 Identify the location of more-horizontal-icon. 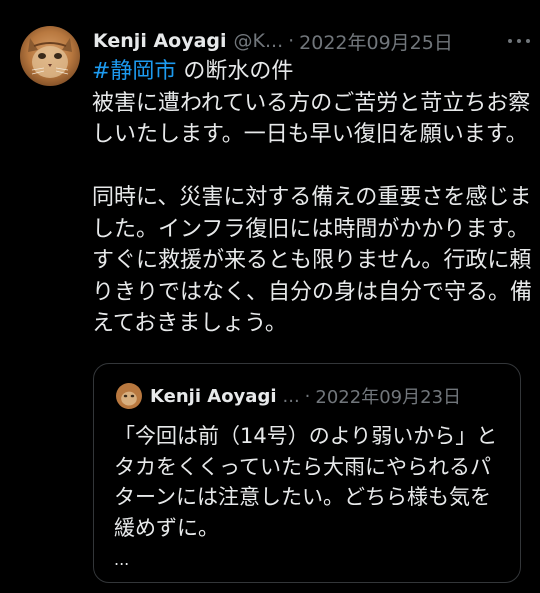
(519, 41).